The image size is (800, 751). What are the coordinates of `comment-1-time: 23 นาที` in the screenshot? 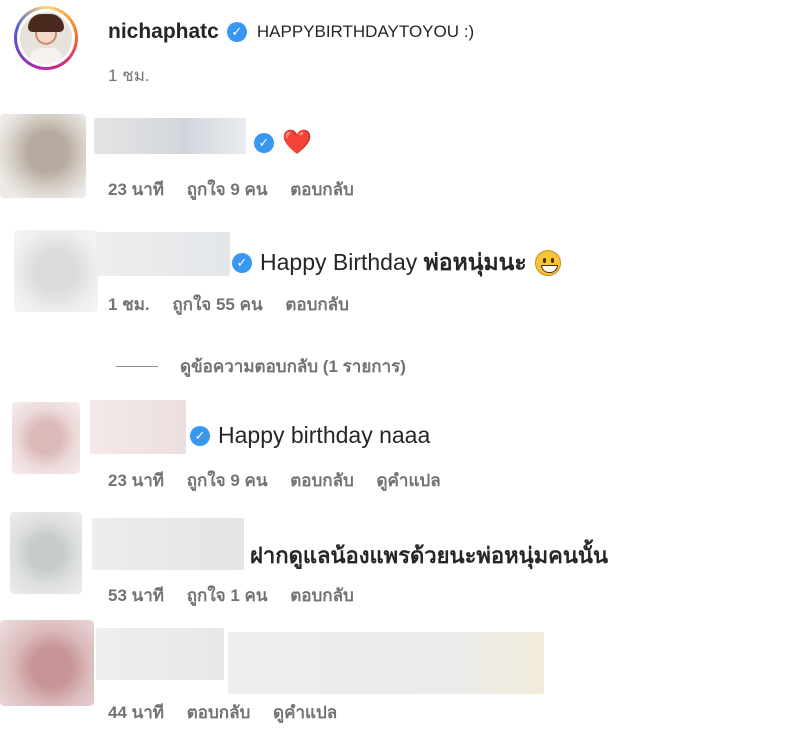 It's located at (136, 189).